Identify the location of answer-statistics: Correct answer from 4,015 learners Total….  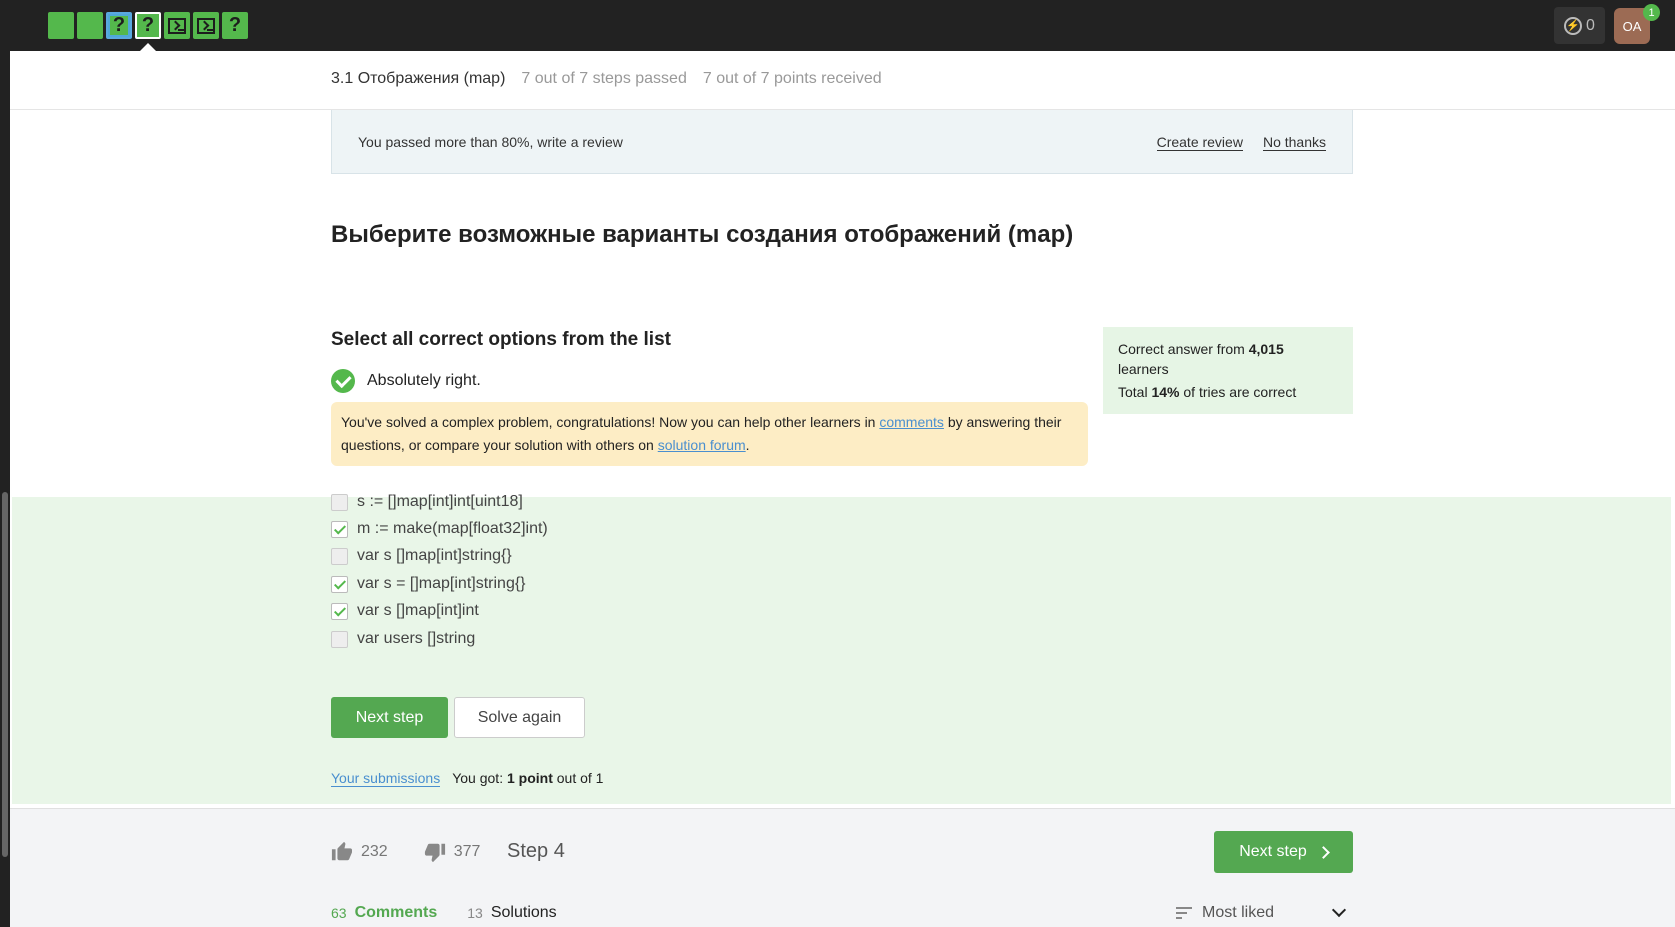
(1228, 370).